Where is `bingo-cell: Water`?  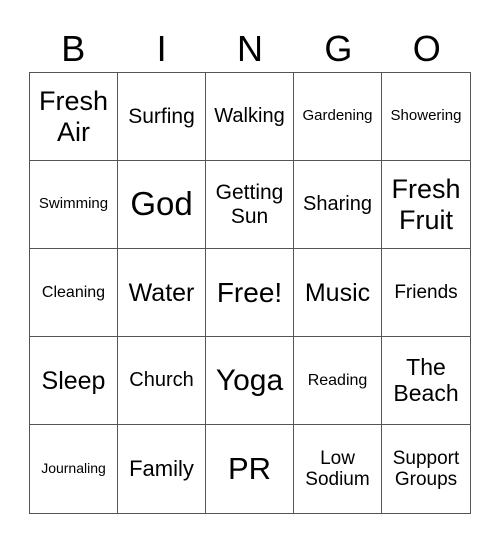
bingo-cell: Water is located at coordinates (162, 293).